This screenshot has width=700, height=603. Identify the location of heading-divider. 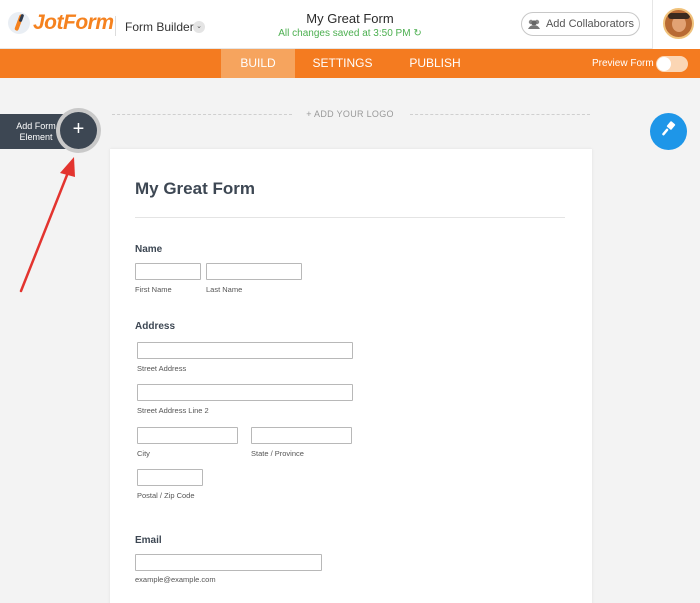
(350, 217).